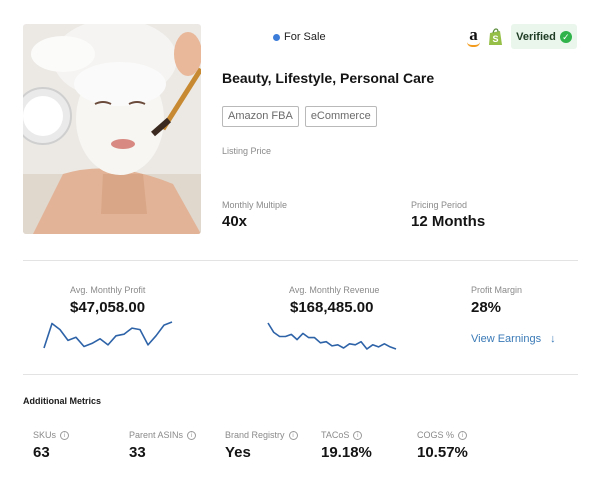 Image resolution: width=600 pixels, height=486 pixels. I want to click on listing-title: Beauty, Lifestyle, Personal Care, so click(328, 78).